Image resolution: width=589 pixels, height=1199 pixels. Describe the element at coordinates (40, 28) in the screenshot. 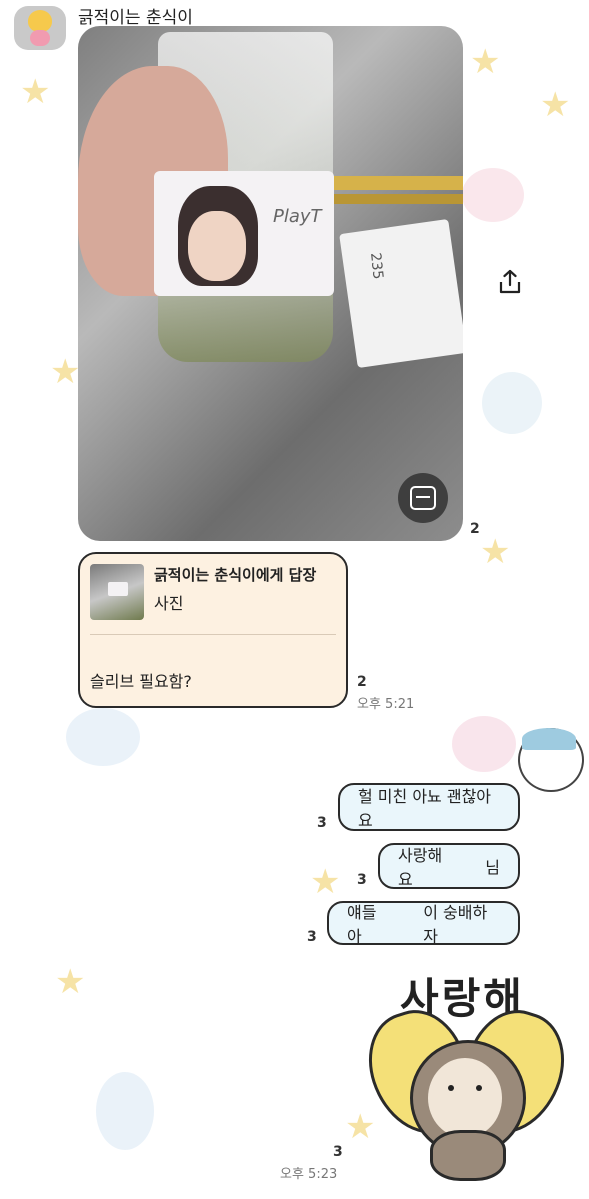

I see `sender-avatar` at that location.